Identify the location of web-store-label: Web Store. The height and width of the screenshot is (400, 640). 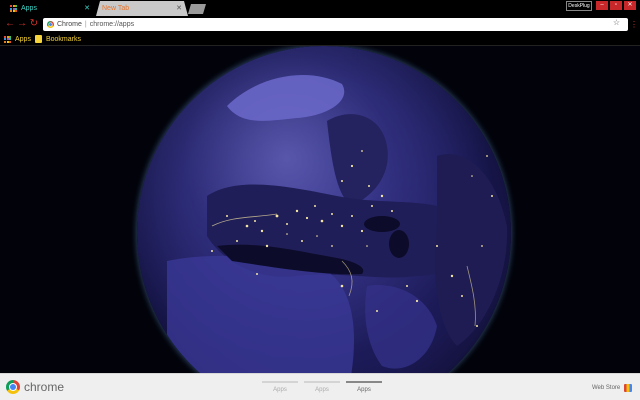
(606, 388).